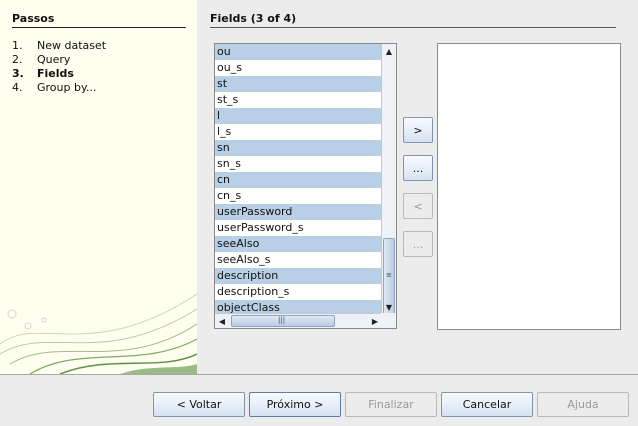 This screenshot has height=426, width=638. What do you see at coordinates (418, 130) in the screenshot?
I see `add-field-button: >` at bounding box center [418, 130].